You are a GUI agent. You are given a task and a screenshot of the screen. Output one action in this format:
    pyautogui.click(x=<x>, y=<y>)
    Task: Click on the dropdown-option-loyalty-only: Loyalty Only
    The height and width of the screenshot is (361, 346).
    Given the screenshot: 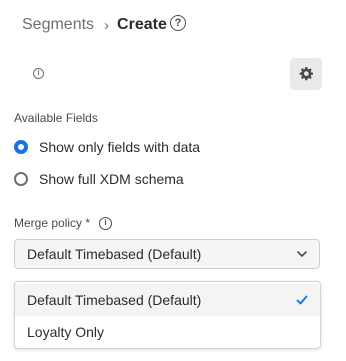 What is the action you would take?
    pyautogui.click(x=167, y=332)
    